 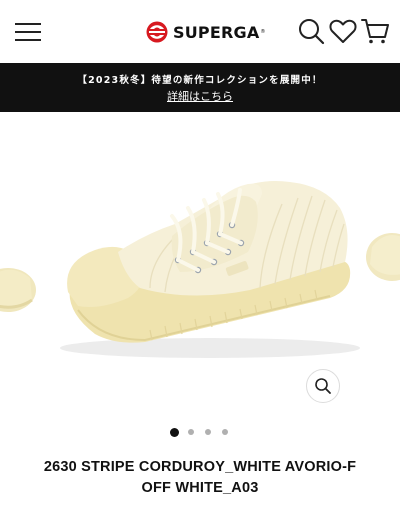 What do you see at coordinates (200, 467) in the screenshot?
I see `product-title-line-1: 2630 STRIPE CORDUROY_WHITE AVORIO-F` at bounding box center [200, 467].